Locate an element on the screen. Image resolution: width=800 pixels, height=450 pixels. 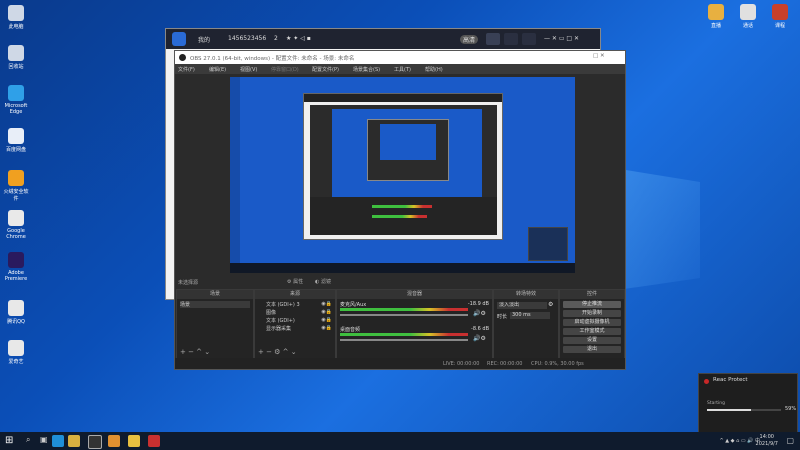
desktop-icon-label: 回收站 is located at coordinates (16, 67).